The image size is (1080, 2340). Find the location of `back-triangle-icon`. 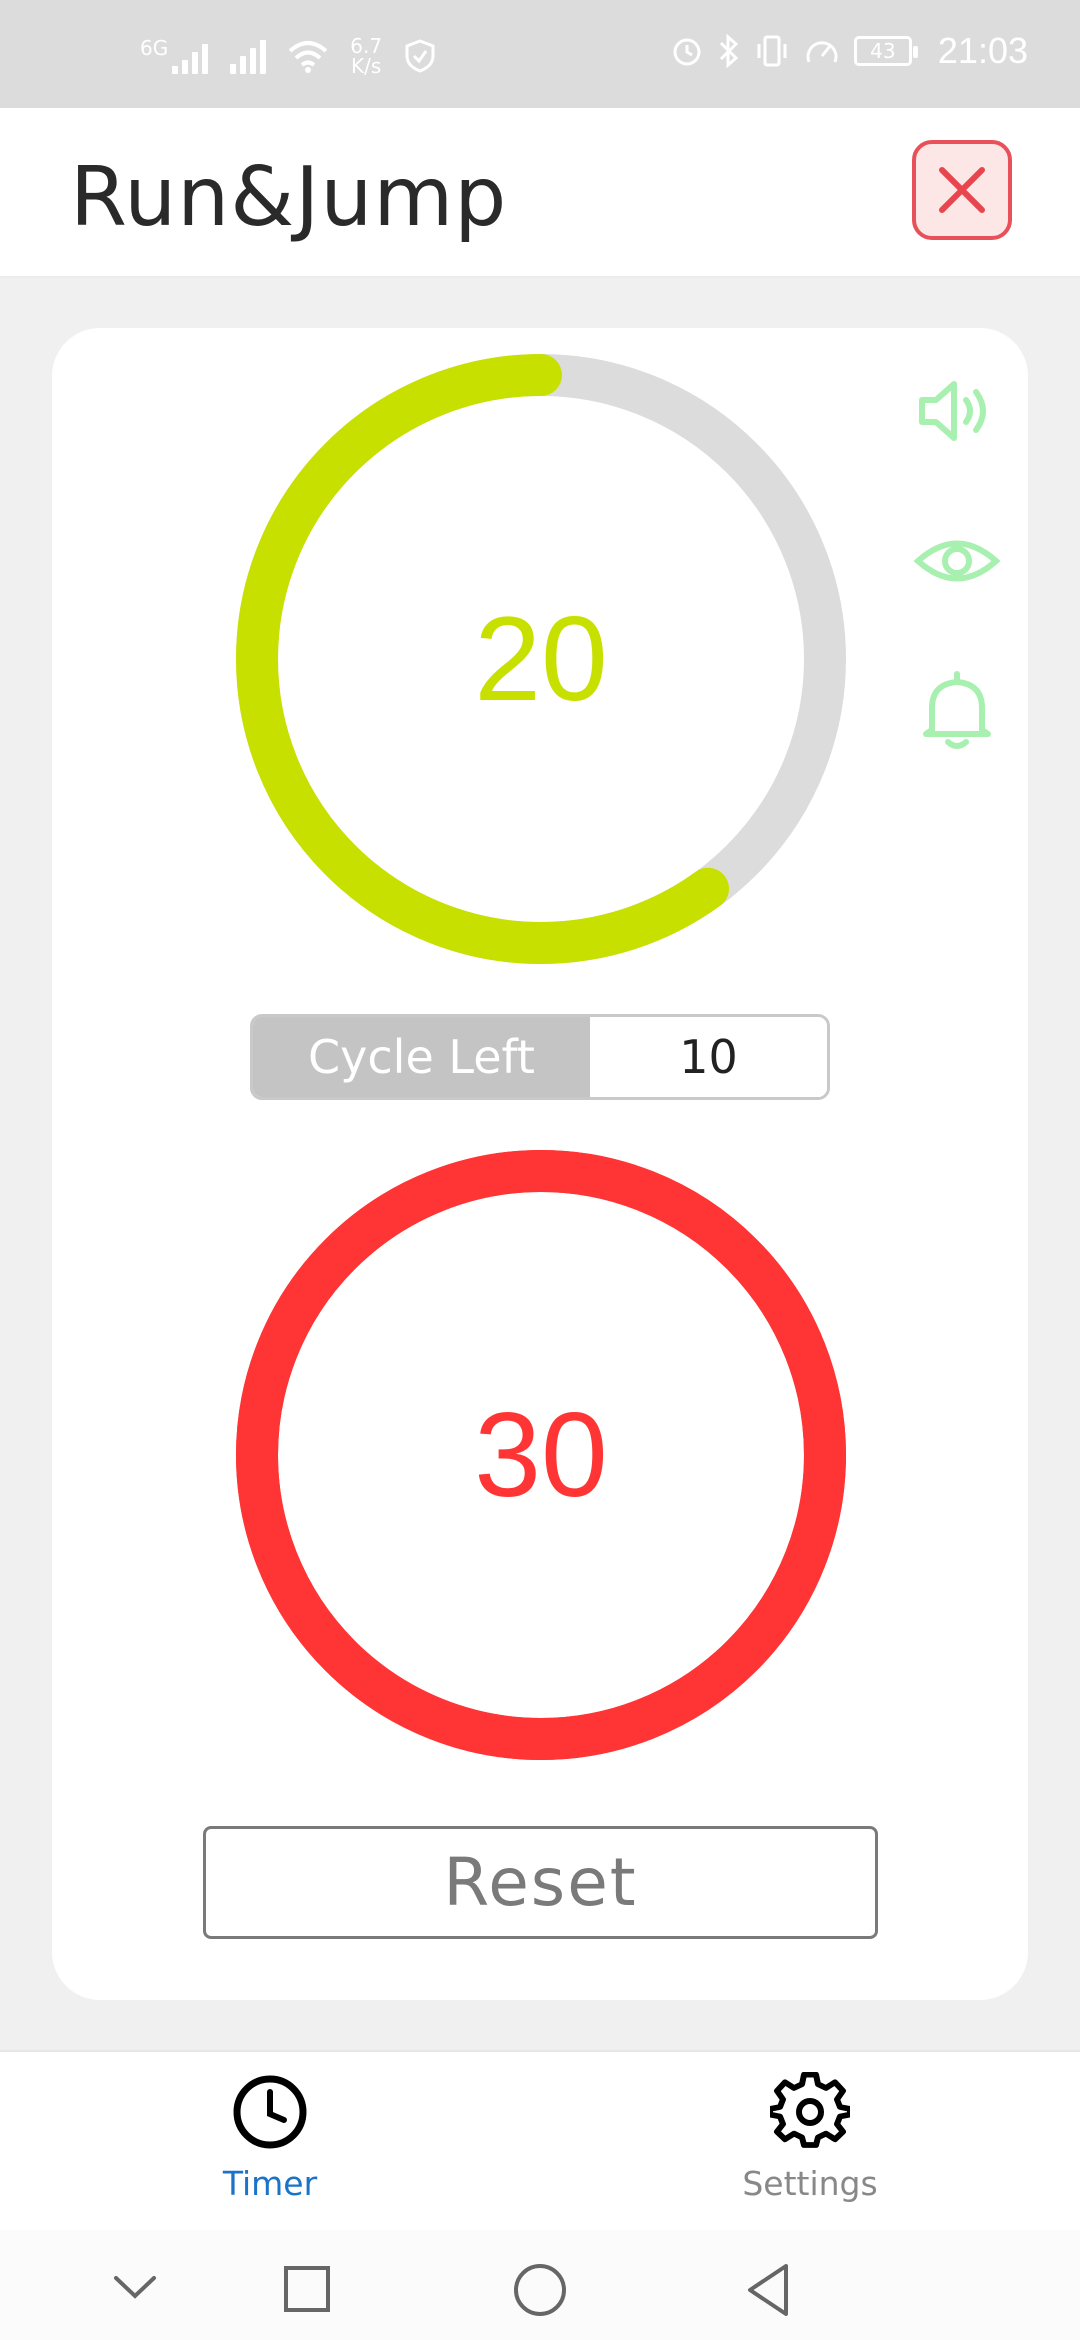

back-triangle-icon is located at coordinates (768, 2290).